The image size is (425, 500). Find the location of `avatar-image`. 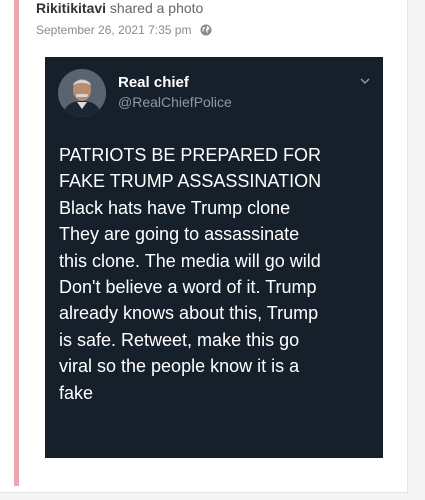

avatar-image is located at coordinates (82, 93).